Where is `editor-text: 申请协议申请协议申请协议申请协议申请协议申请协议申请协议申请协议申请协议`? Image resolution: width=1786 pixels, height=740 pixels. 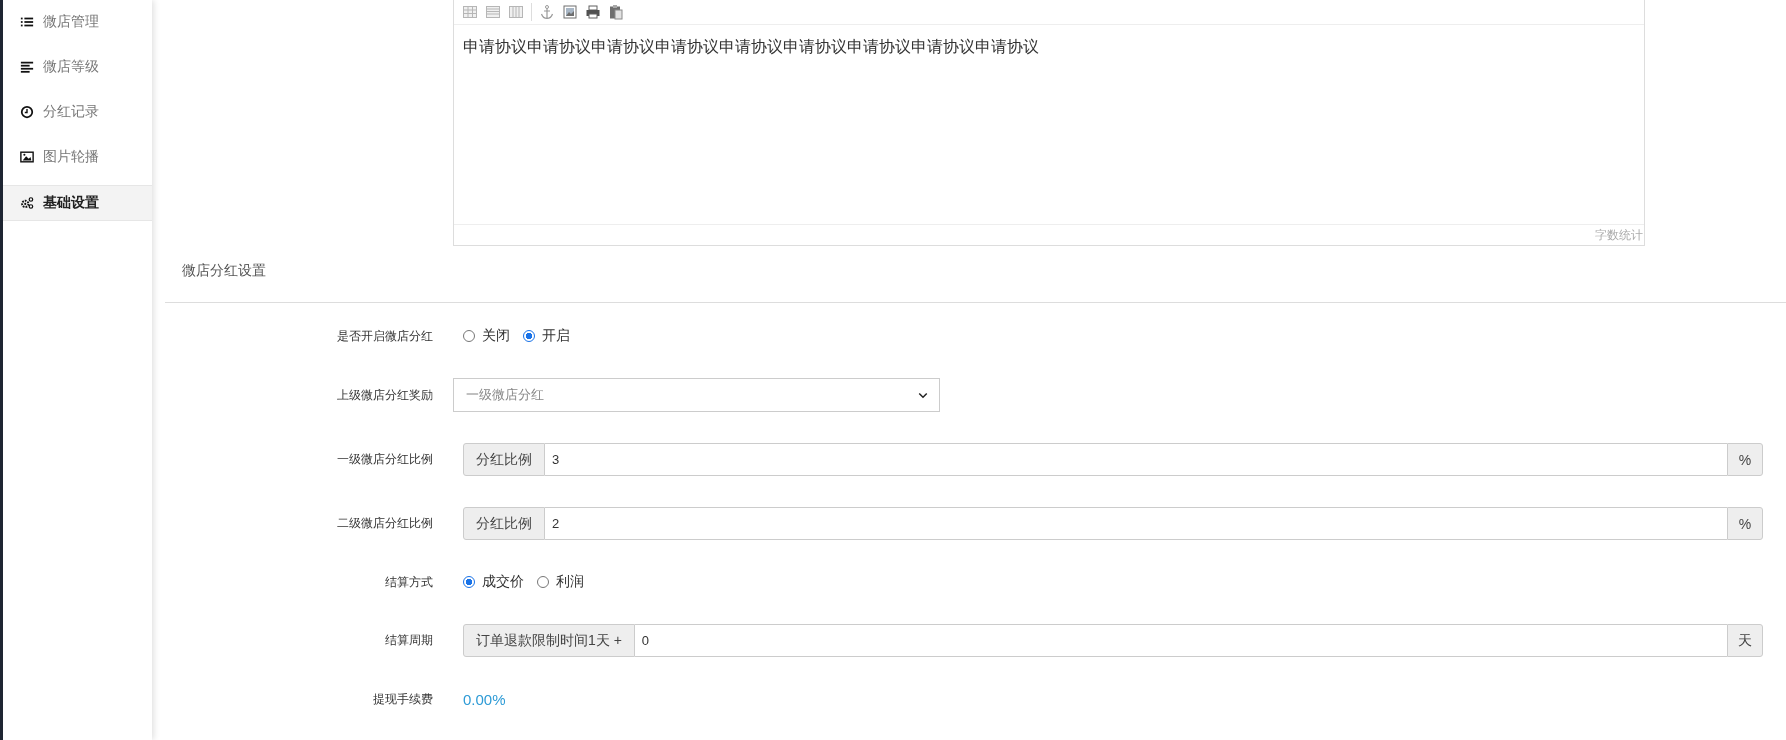
editor-text: 申请协议申请协议申请协议申请协议申请协议申请协议申请协议申请协议申请协议 is located at coordinates (751, 47).